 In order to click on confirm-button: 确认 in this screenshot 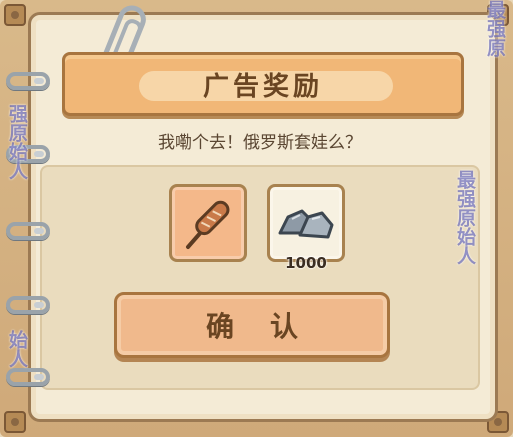, I will do `click(252, 325)`.